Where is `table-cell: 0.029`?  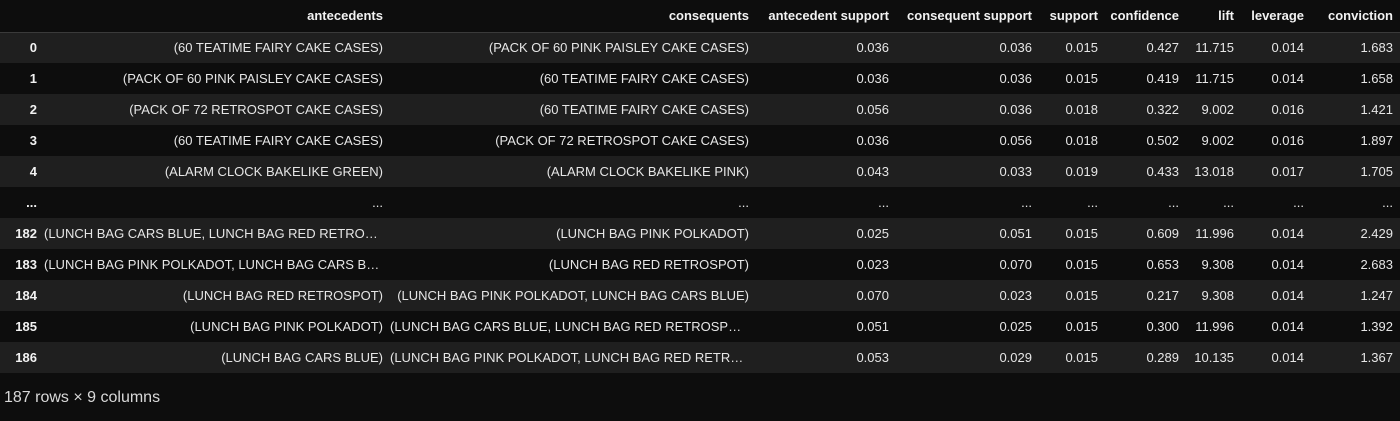 table-cell: 0.029 is located at coordinates (1015, 357).